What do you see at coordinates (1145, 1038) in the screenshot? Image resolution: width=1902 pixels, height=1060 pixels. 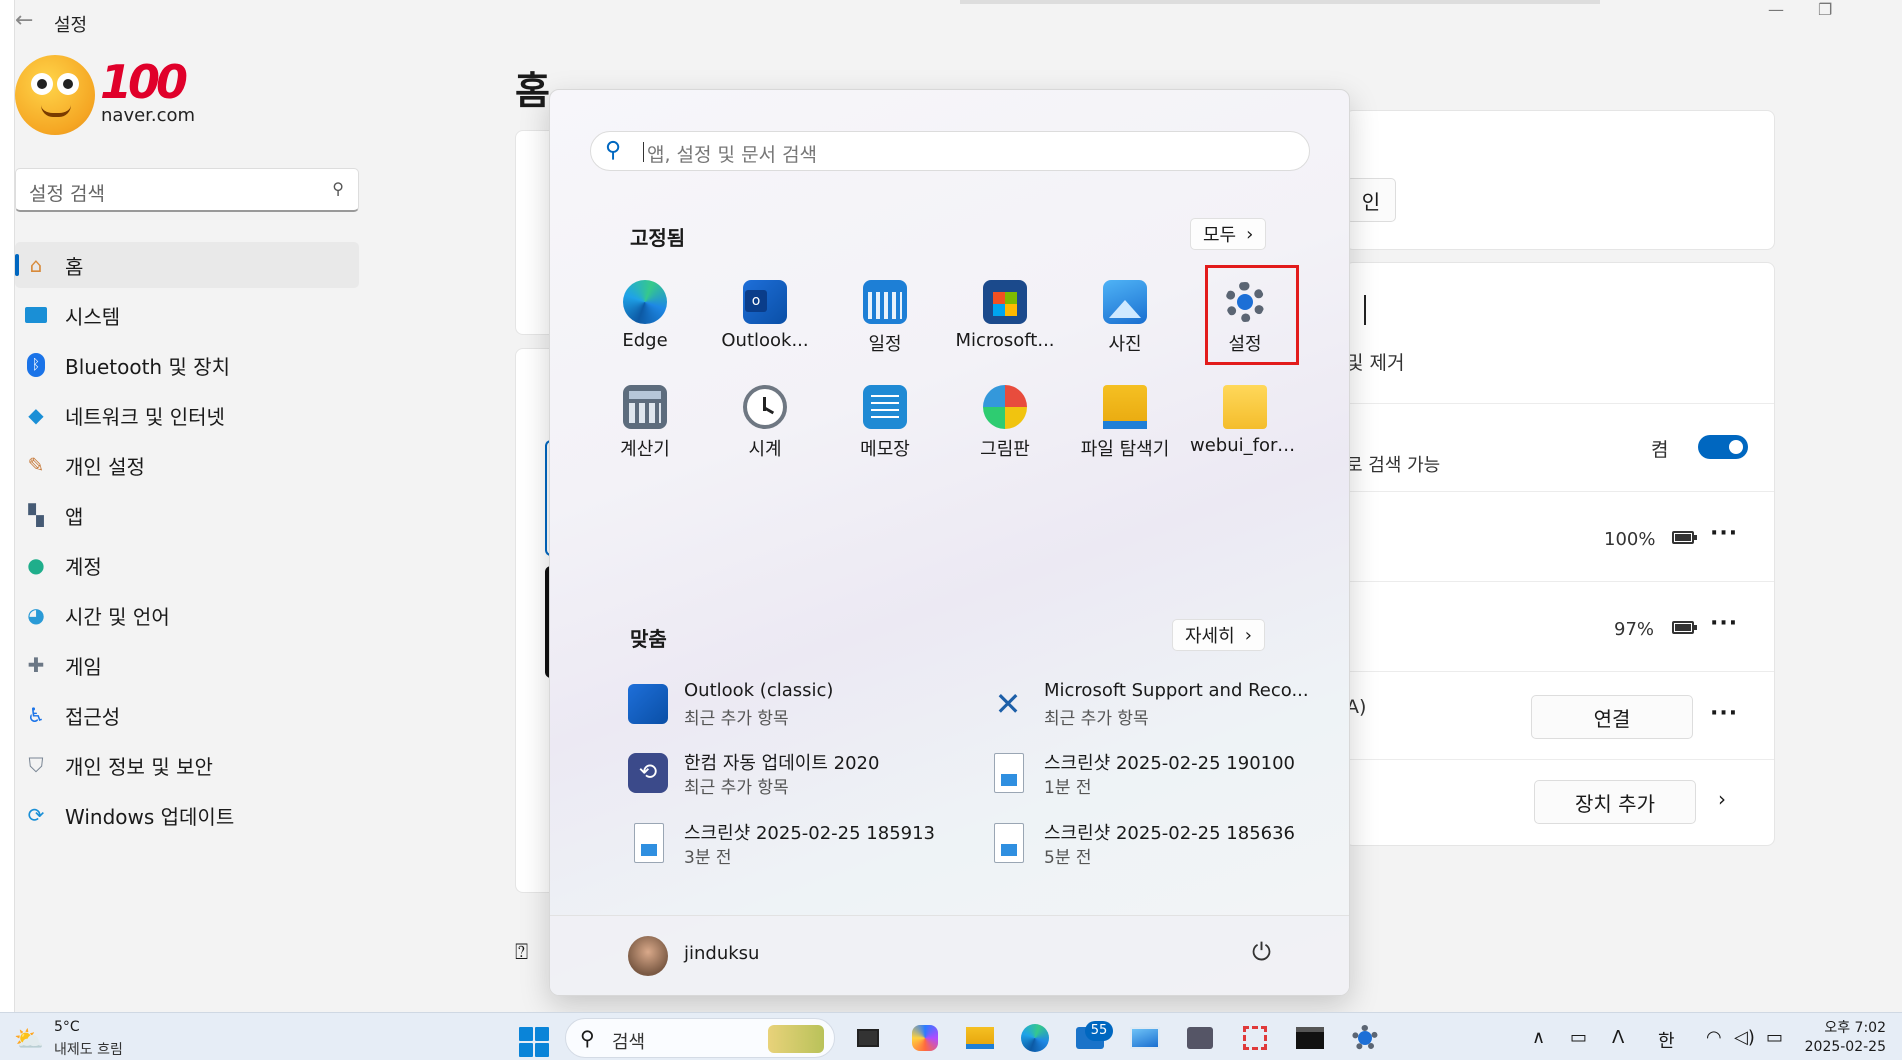 I see `photos-app-icon` at bounding box center [1145, 1038].